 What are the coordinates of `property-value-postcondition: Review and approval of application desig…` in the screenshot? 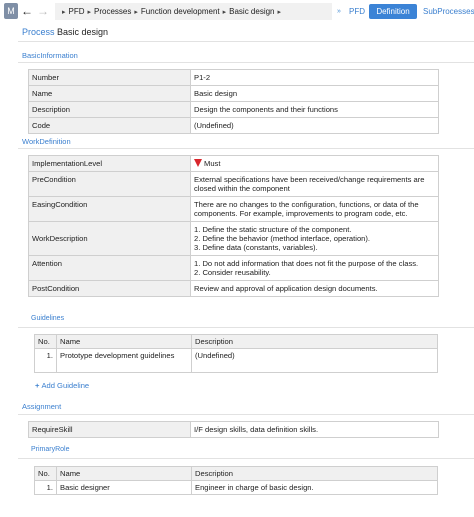 It's located at (314, 288).